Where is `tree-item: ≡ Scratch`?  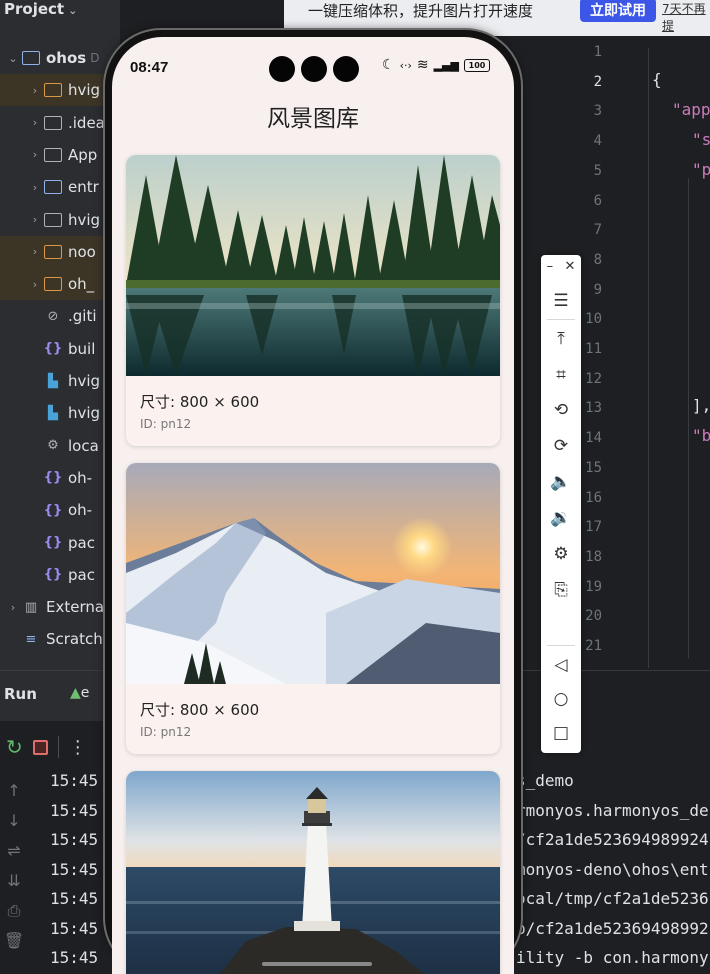 tree-item: ≡ Scratch is located at coordinates (60, 639).